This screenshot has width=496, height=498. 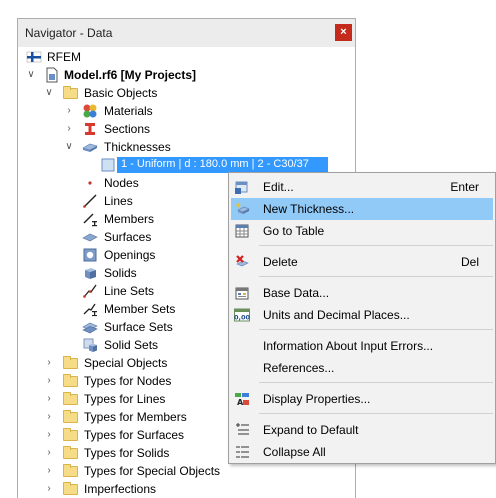 I want to click on menu-label: Expand to Default, so click(x=311, y=430).